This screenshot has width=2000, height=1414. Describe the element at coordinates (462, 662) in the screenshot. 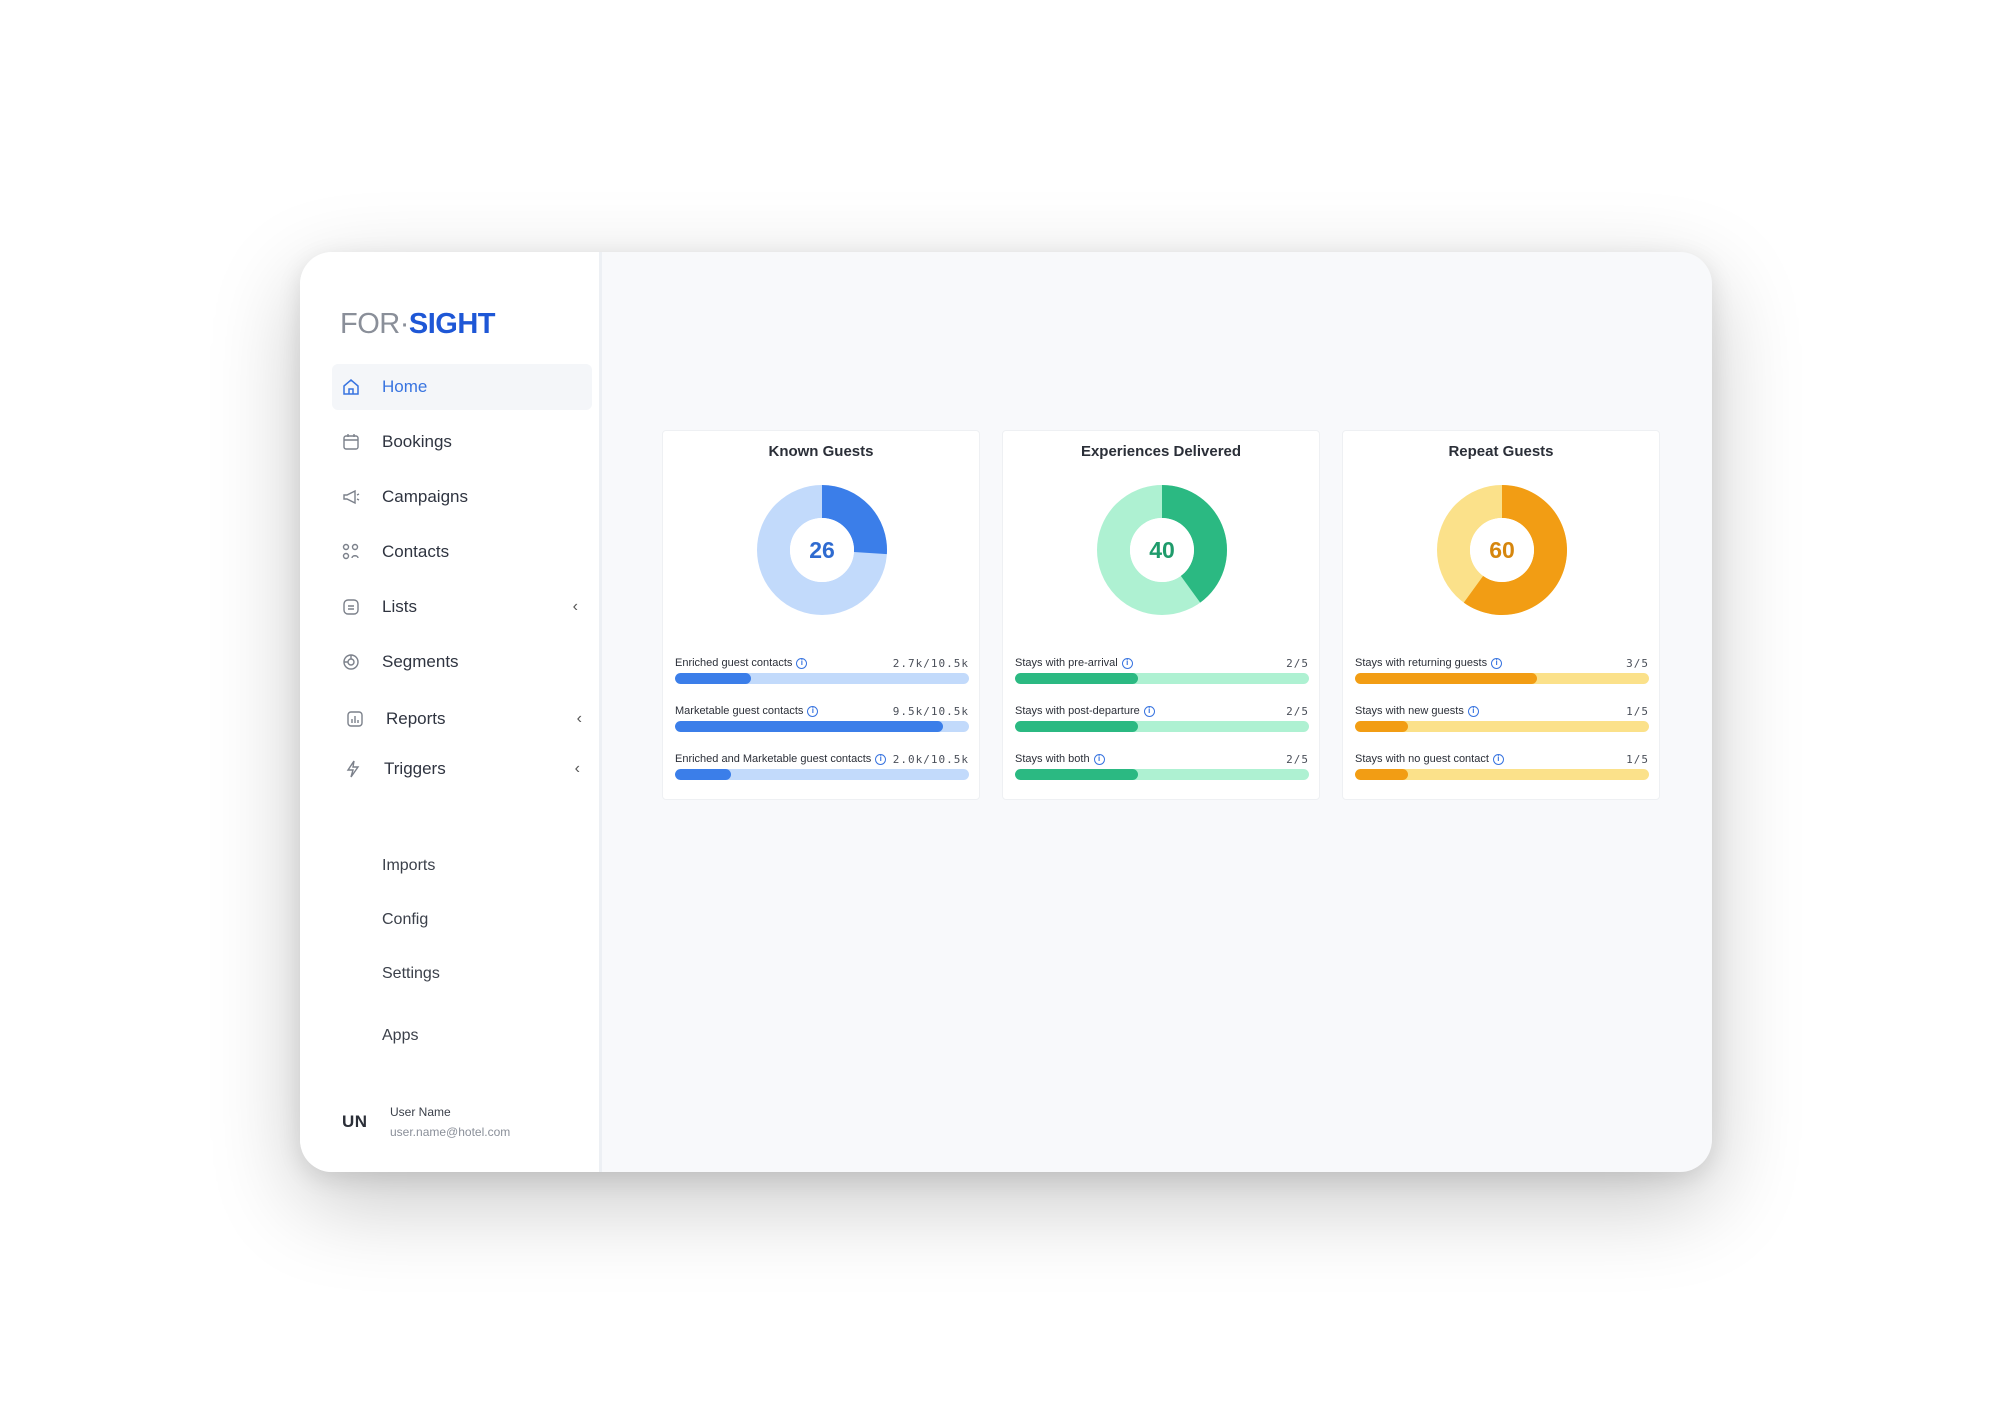

I see `sidebar-item-segments: Segments` at that location.